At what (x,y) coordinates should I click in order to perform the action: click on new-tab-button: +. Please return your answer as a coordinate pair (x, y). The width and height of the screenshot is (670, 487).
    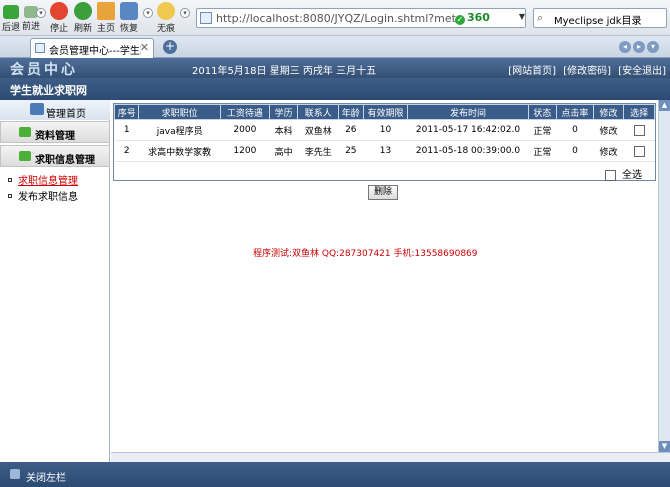
    Looking at the image, I should click on (170, 47).